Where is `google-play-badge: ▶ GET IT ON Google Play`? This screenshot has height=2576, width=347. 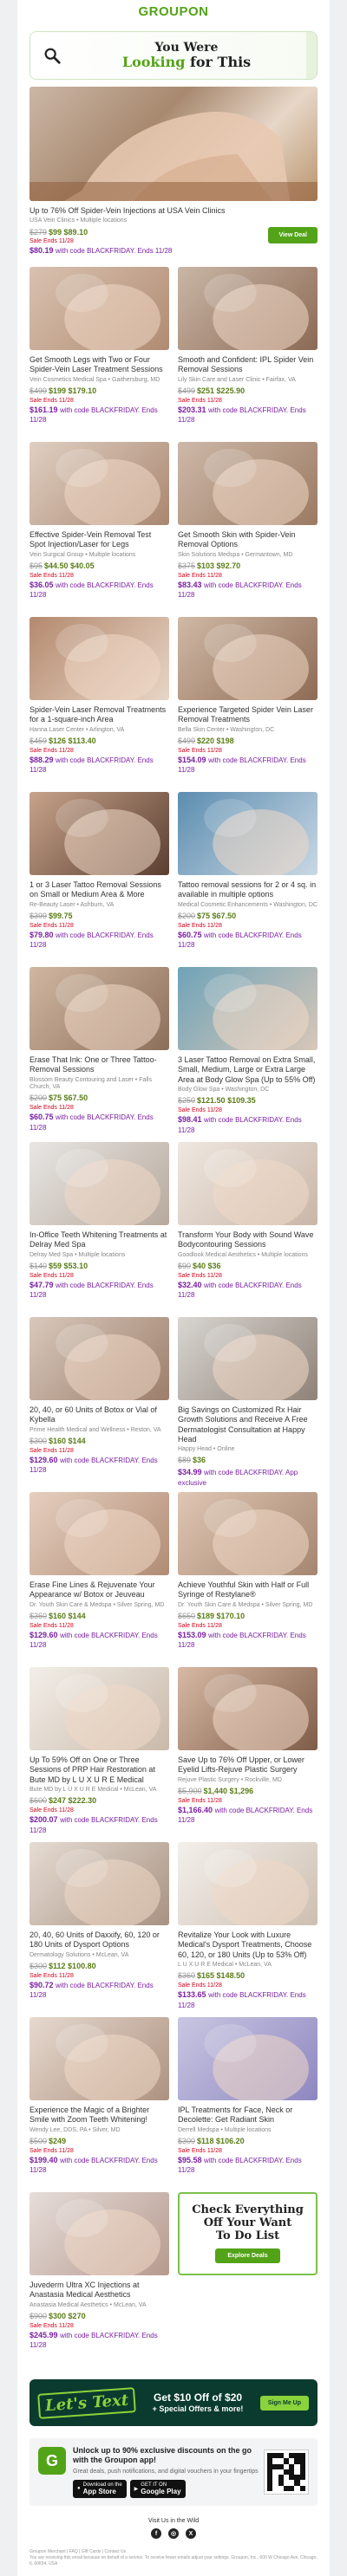 google-play-badge: ▶ GET IT ON Google Play is located at coordinates (157, 2488).